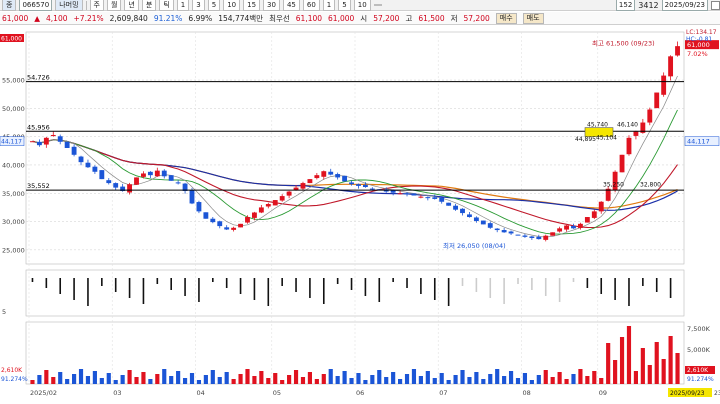 The height and width of the screenshot is (404, 720). What do you see at coordinates (684, 5) in the screenshot?
I see `date-field: 2025/09/23` at bounding box center [684, 5].